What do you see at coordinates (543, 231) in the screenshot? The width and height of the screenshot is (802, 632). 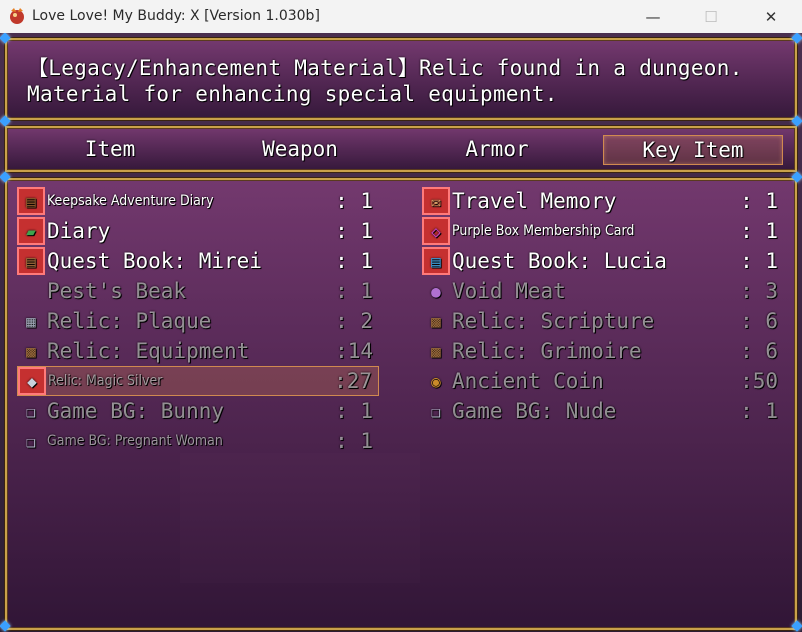 I see `item-name: Purple Box Membership Card` at bounding box center [543, 231].